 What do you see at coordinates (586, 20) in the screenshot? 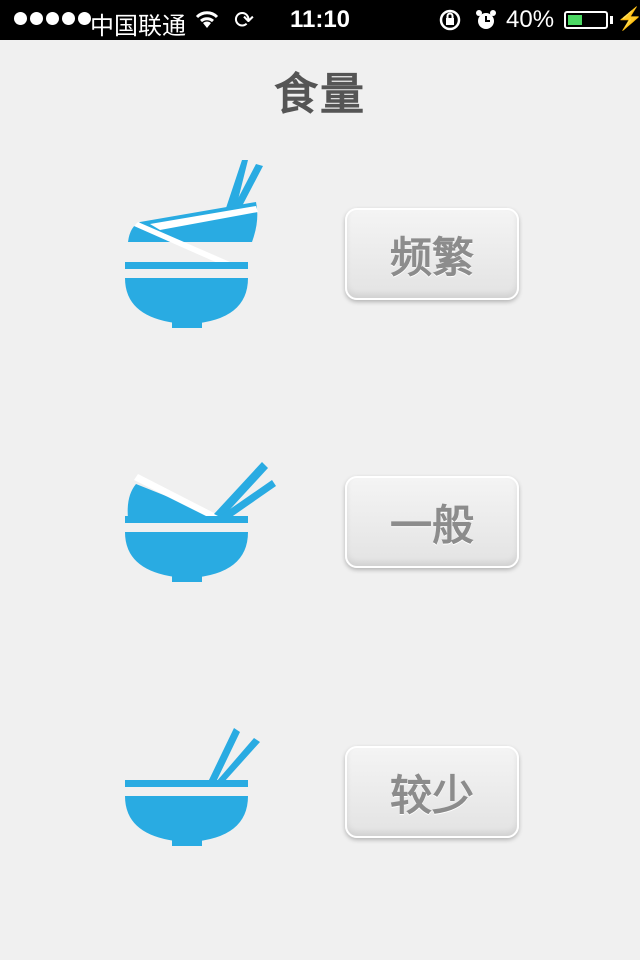
I see `battery-icon` at bounding box center [586, 20].